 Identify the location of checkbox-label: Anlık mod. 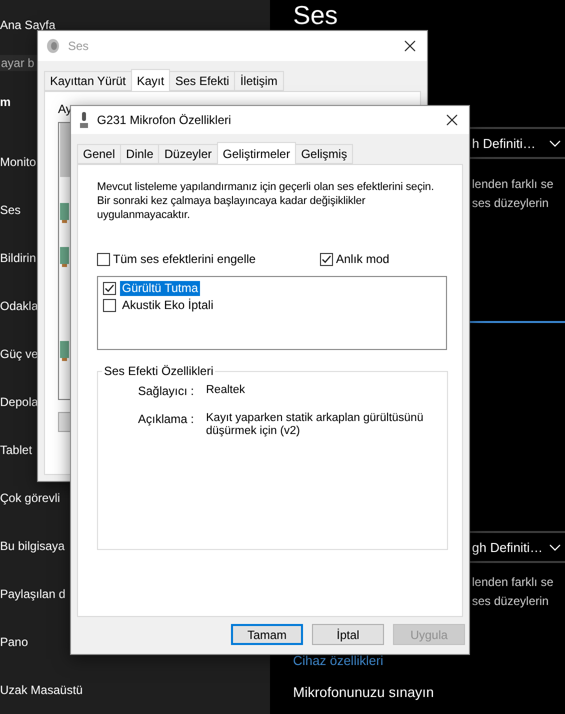
(363, 259).